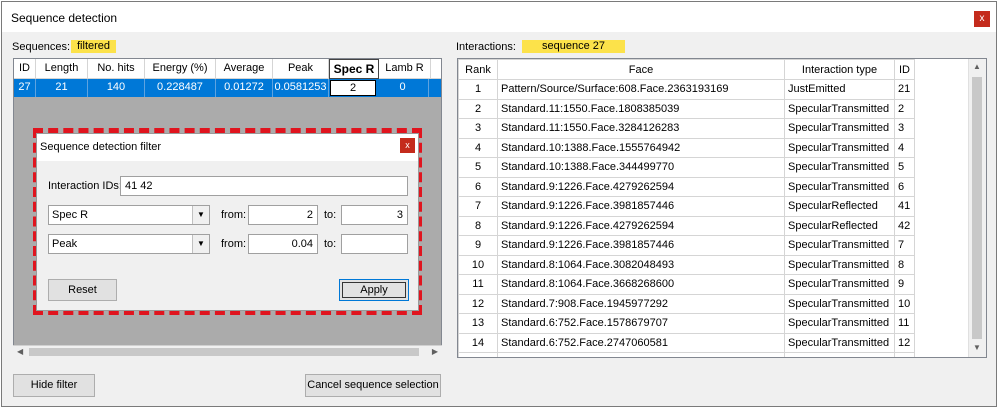 The height and width of the screenshot is (410, 1000). Describe the element at coordinates (641, 206) in the screenshot. I see `cell-face: Standard.9:1226.Face.3981857446` at that location.